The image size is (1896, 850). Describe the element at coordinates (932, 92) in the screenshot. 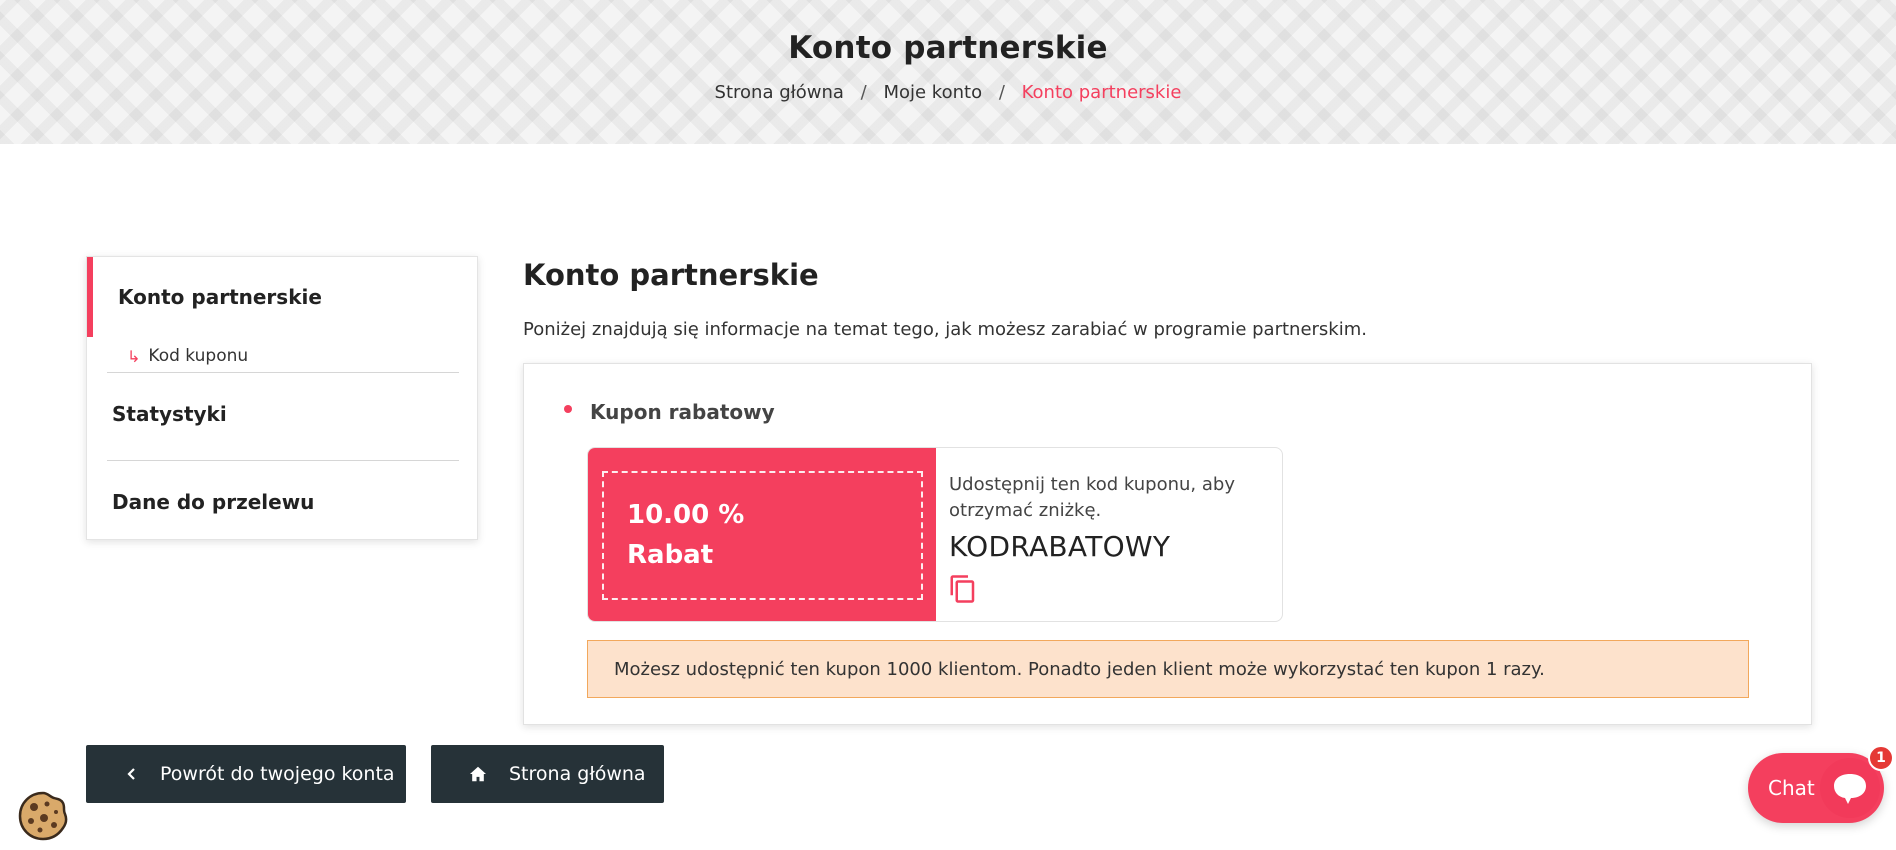

I see `breadcrumb-account-link: Moje konto` at that location.